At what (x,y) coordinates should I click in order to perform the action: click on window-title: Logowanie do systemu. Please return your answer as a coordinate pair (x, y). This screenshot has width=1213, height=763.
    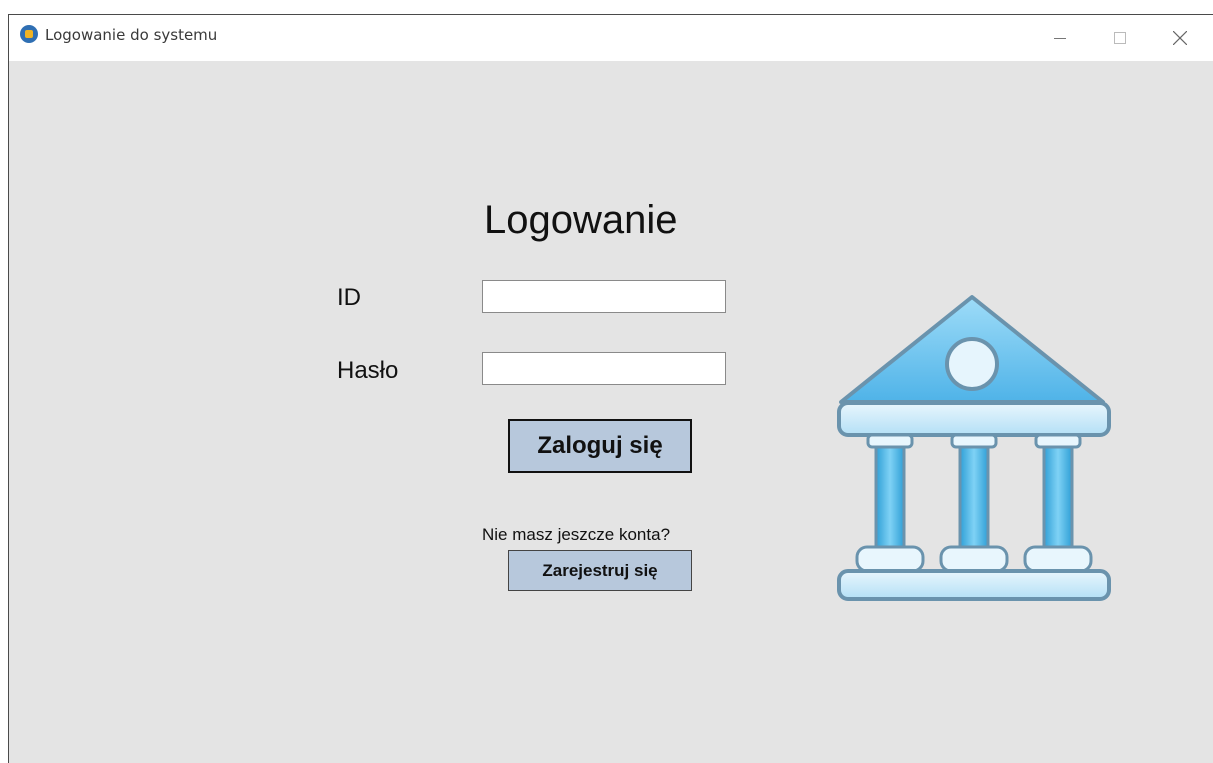
    Looking at the image, I should click on (131, 35).